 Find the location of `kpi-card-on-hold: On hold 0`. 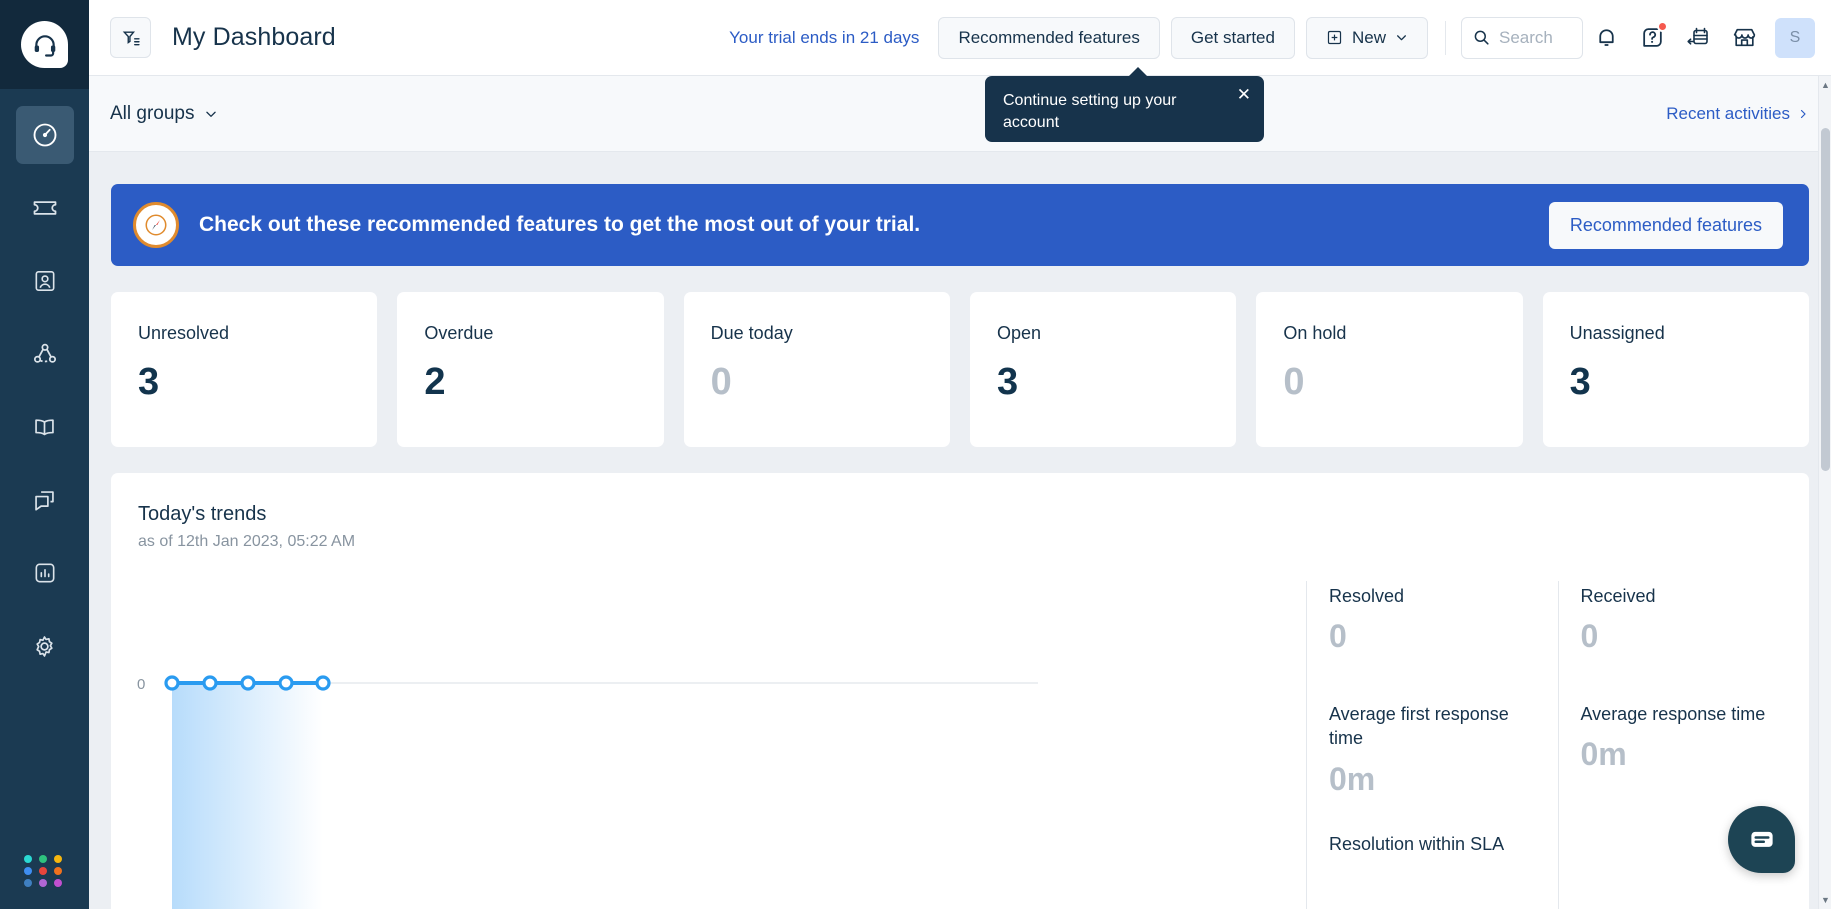

kpi-card-on-hold: On hold 0 is located at coordinates (1389, 369).